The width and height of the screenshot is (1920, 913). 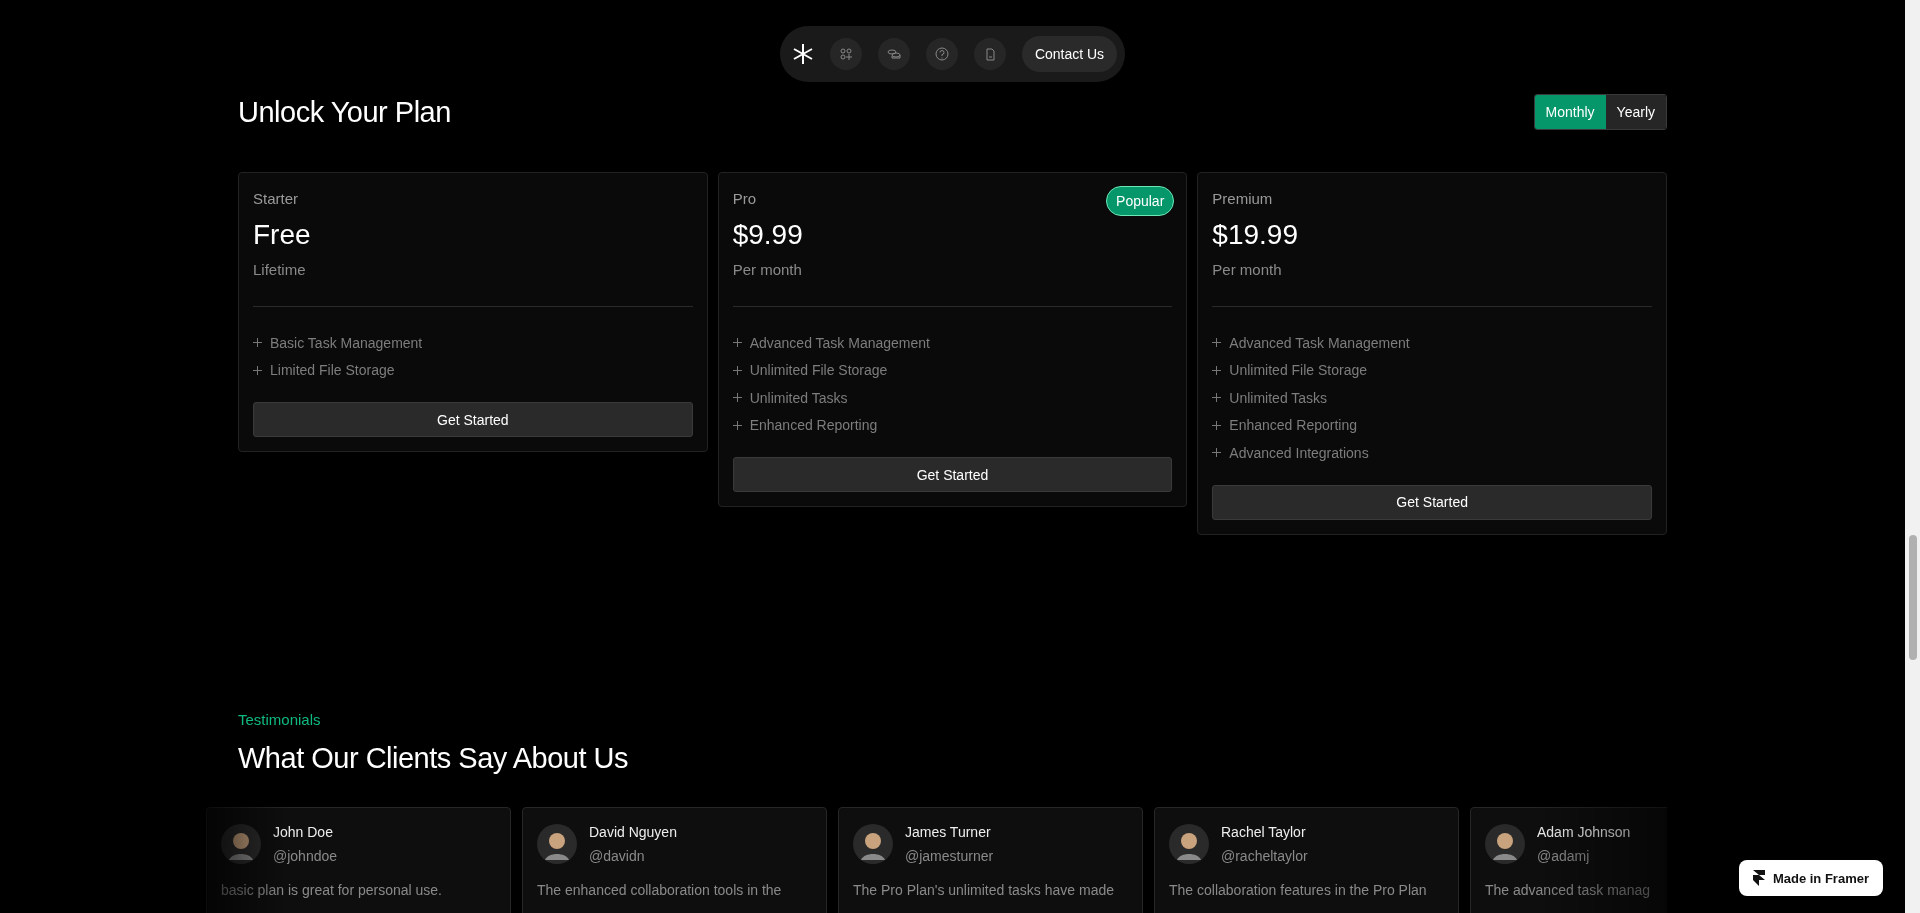 What do you see at coordinates (1758, 878) in the screenshot?
I see `framer-logo-icon` at bounding box center [1758, 878].